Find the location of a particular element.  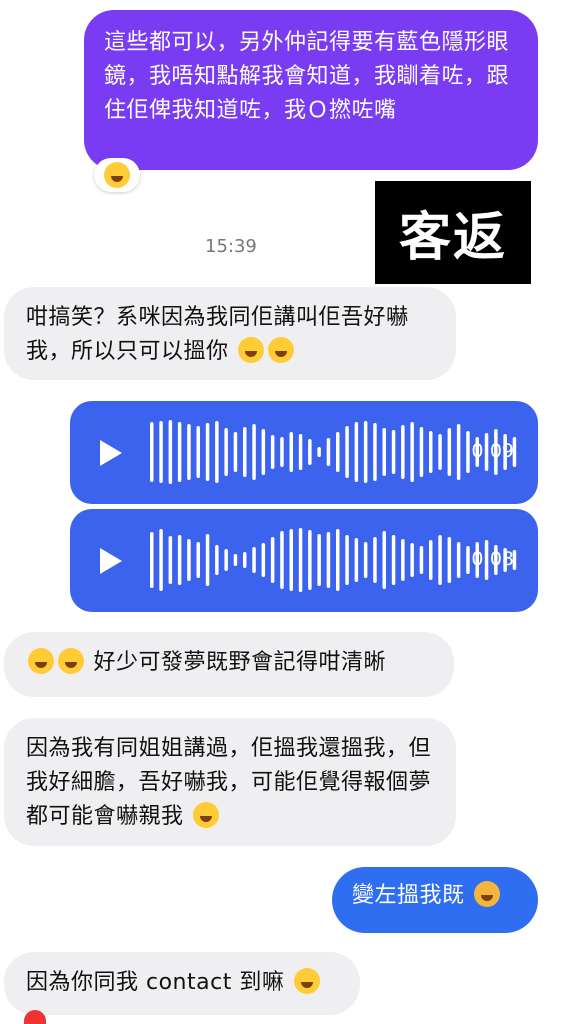

message-text: 好少可發夢既野會記得咁清晰 is located at coordinates (240, 662).